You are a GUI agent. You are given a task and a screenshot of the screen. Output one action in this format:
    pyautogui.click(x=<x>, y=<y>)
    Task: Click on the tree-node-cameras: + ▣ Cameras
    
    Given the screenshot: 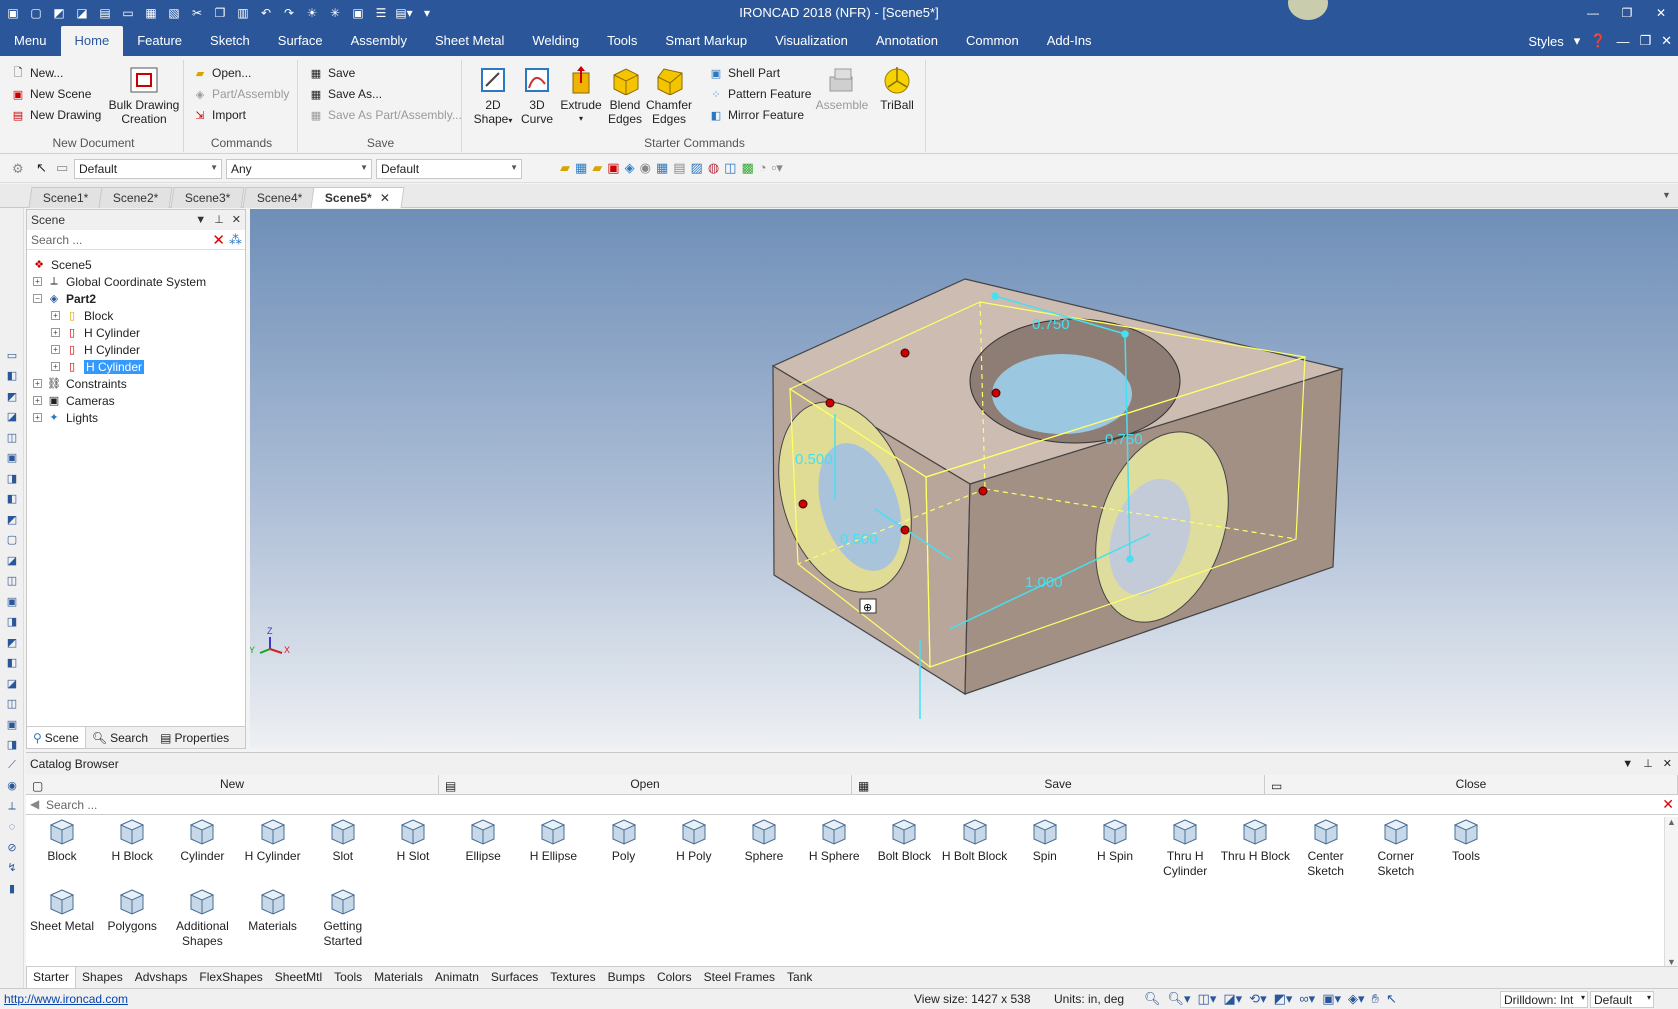 What is the action you would take?
    pyautogui.click(x=74, y=400)
    